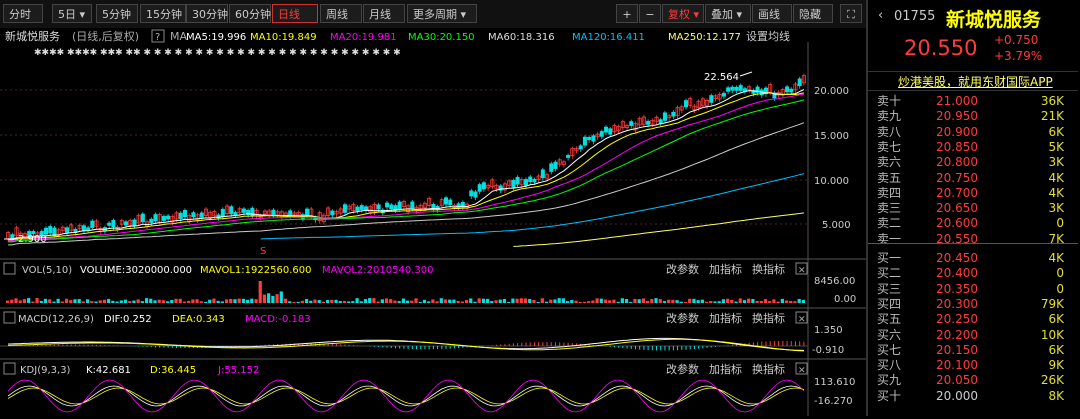  Describe the element at coordinates (521, 37) in the screenshot. I see `ma-legend-item: MA60:18.316` at that location.